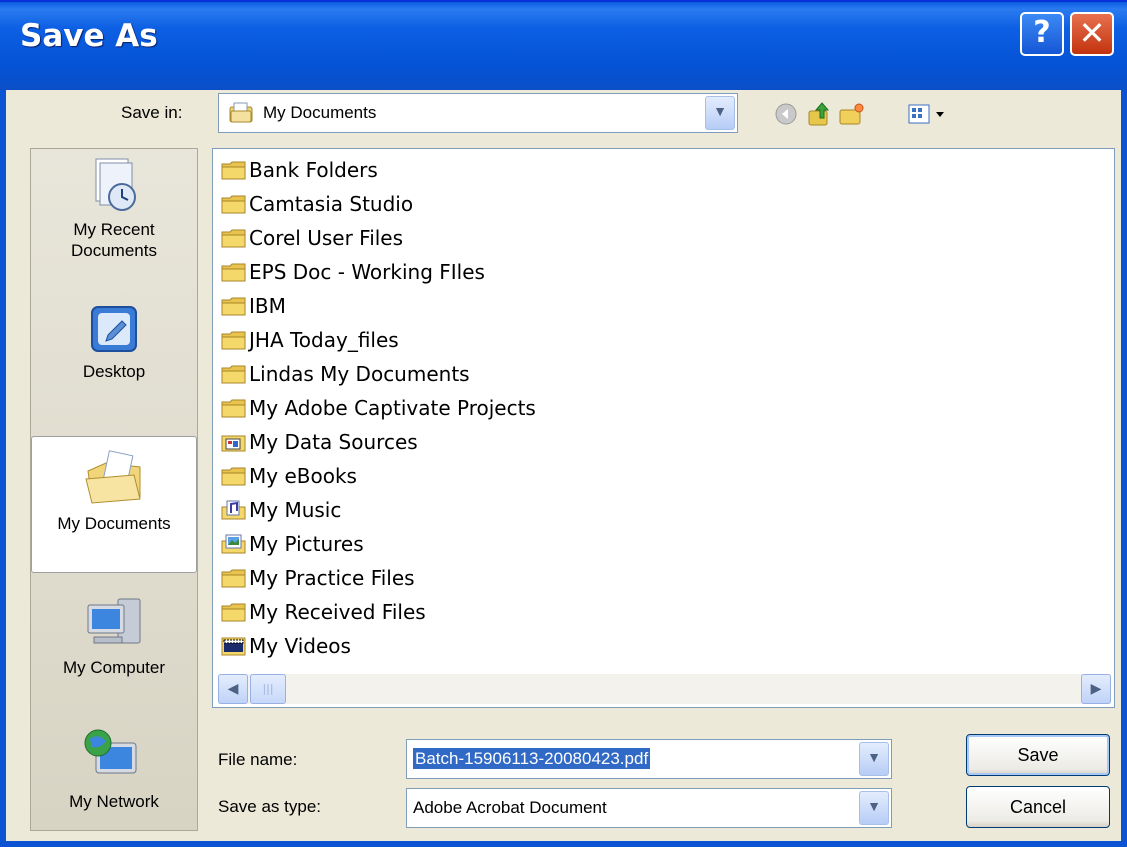  What do you see at coordinates (114, 371) in the screenshot?
I see `place-label: Desktop` at bounding box center [114, 371].